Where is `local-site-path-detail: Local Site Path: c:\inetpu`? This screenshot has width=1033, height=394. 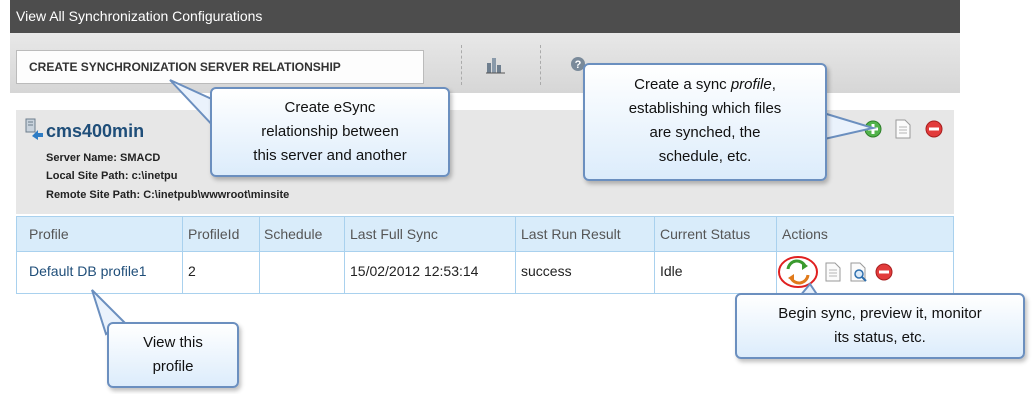
local-site-path-detail: Local Site Path: c:\inetpu is located at coordinates (111, 176).